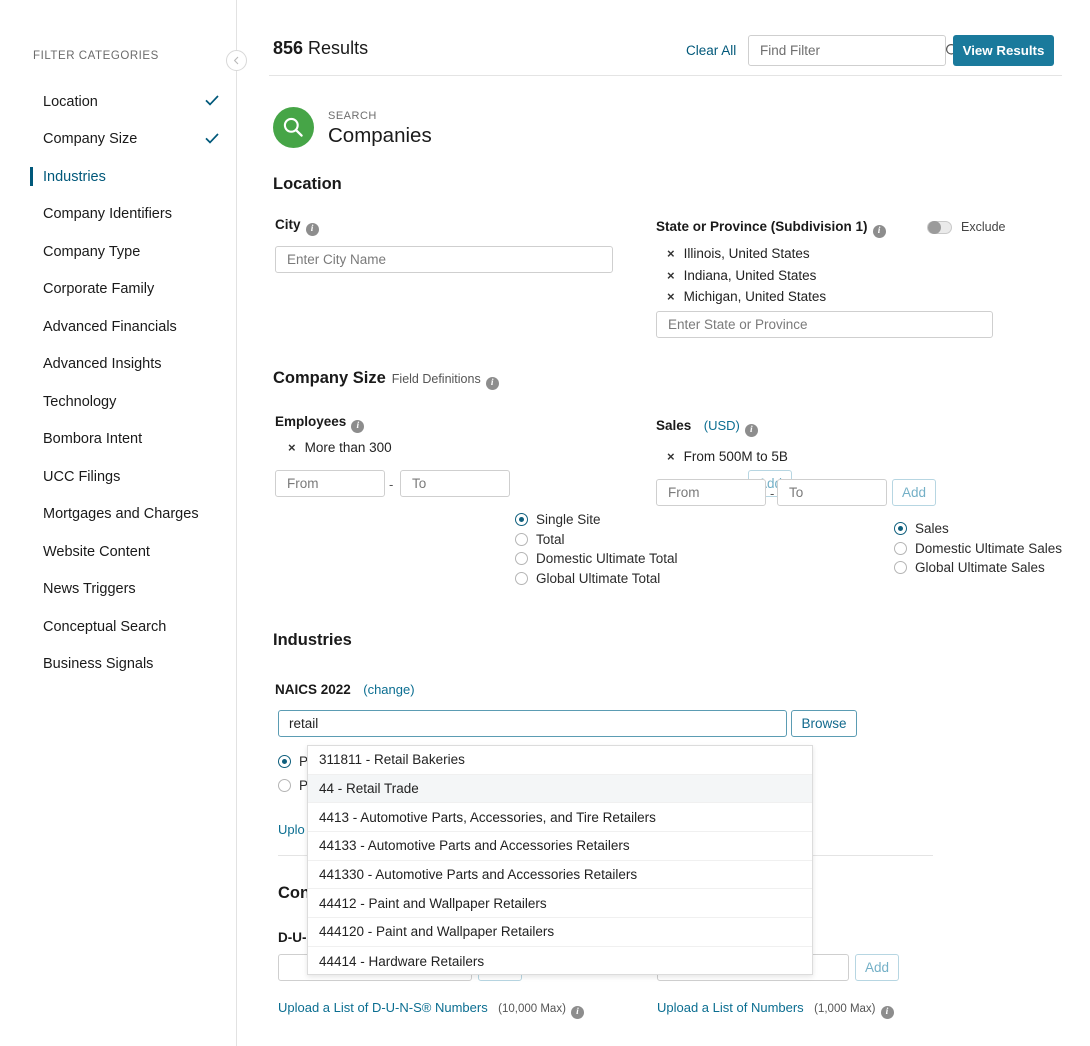 The width and height of the screenshot is (1090, 1046). Describe the element at coordinates (444, 259) in the screenshot. I see `city-input` at that location.